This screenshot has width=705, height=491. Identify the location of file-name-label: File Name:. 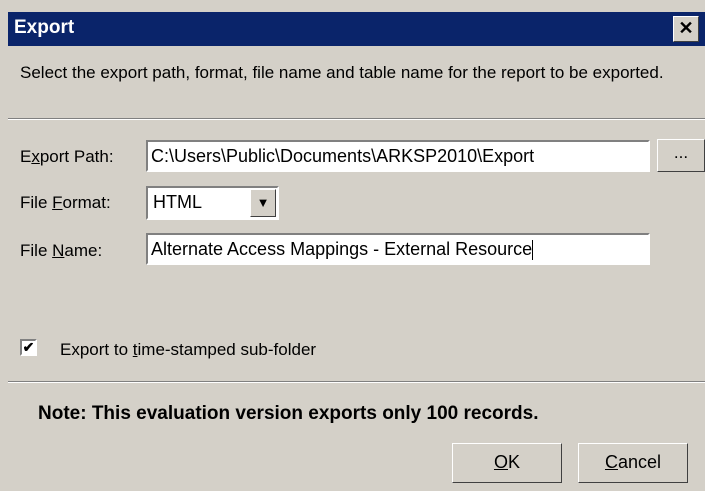
(61, 250).